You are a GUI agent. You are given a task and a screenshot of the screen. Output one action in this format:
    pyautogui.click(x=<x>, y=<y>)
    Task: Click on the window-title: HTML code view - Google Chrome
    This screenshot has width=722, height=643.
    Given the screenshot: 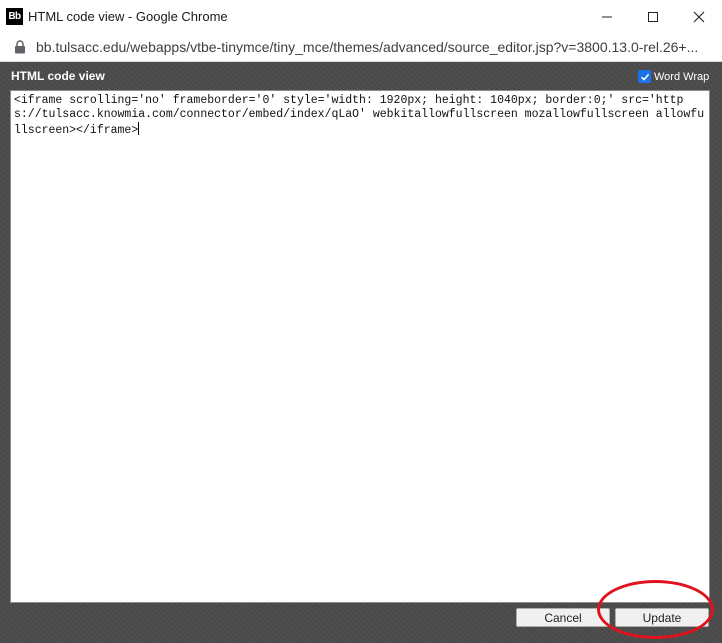 What is the action you would take?
    pyautogui.click(x=128, y=16)
    